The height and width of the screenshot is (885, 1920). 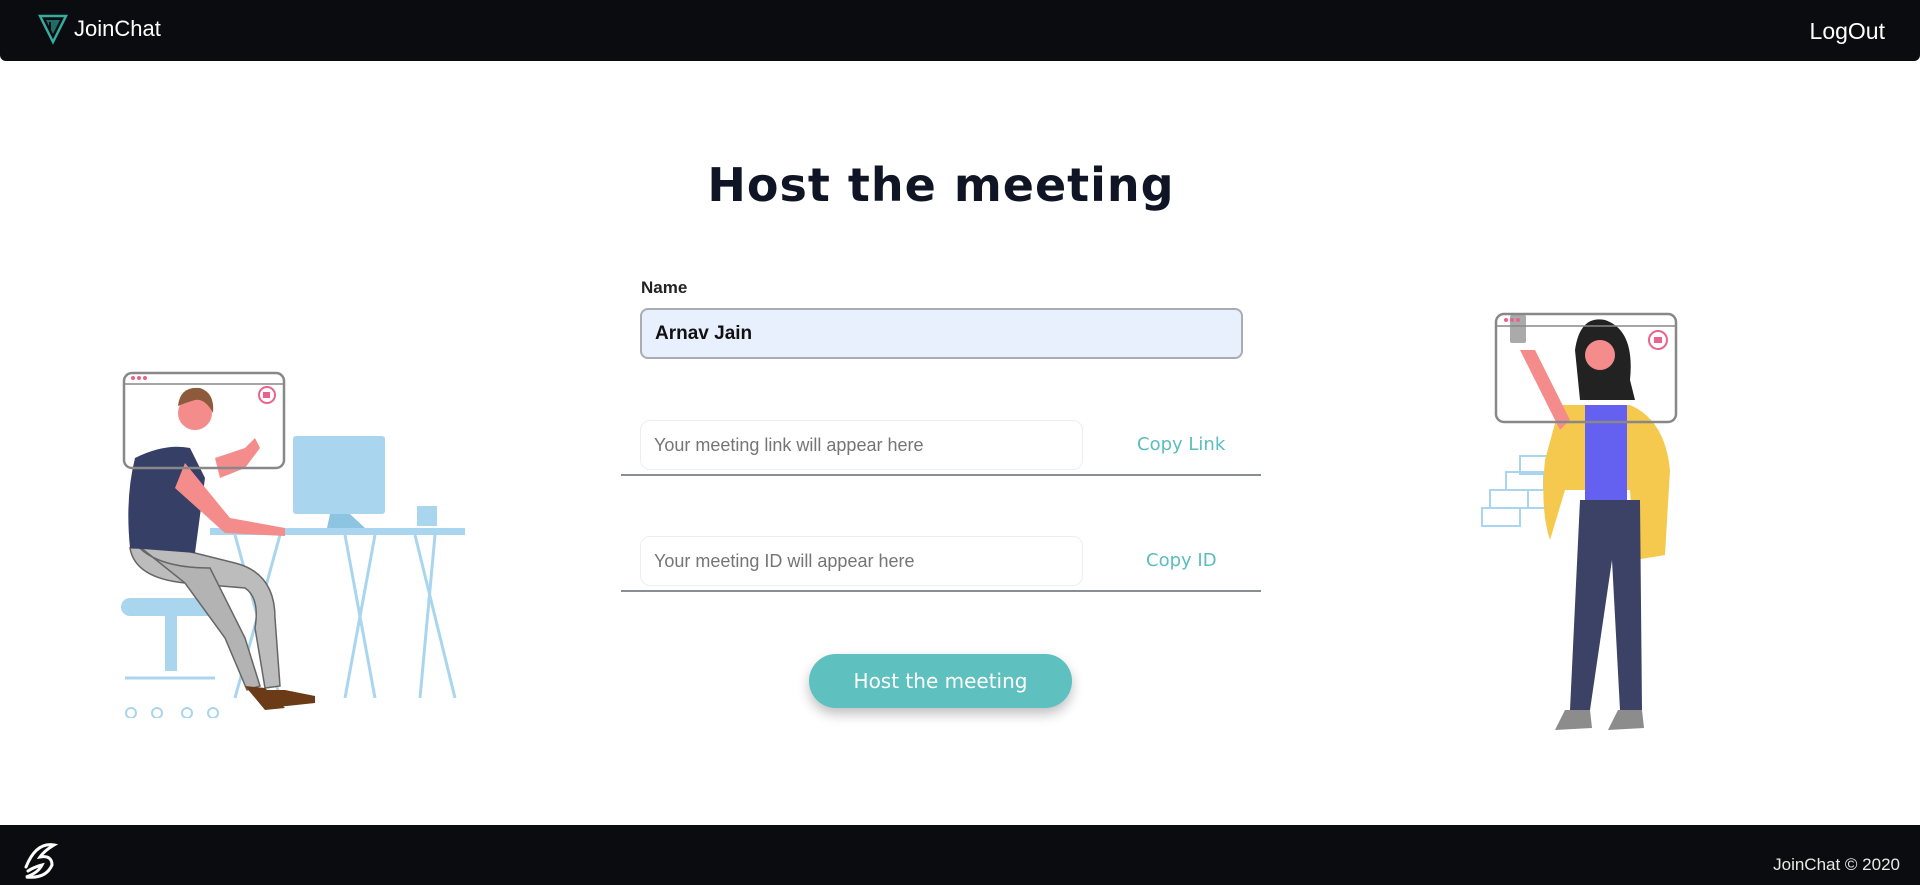 I want to click on joinchat-logo-icon, so click(x=53, y=29).